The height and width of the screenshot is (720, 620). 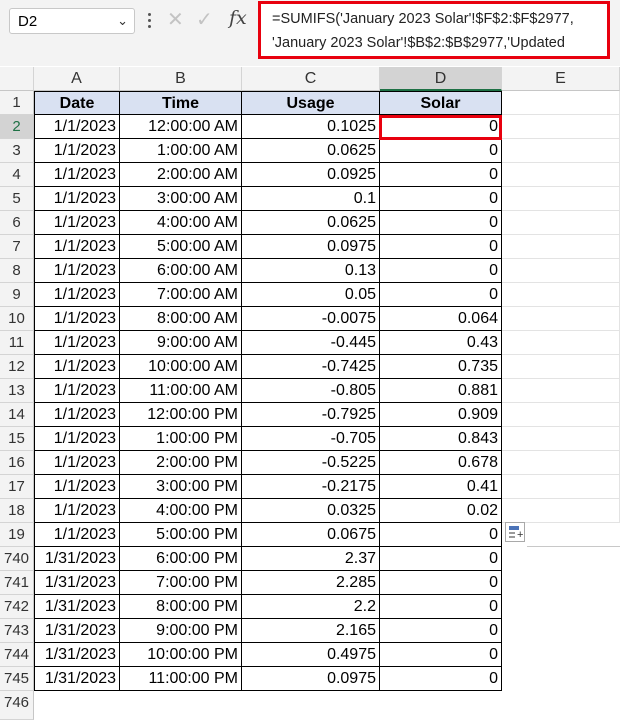 What do you see at coordinates (441, 391) in the screenshot?
I see `solar-cell: 0.881` at bounding box center [441, 391].